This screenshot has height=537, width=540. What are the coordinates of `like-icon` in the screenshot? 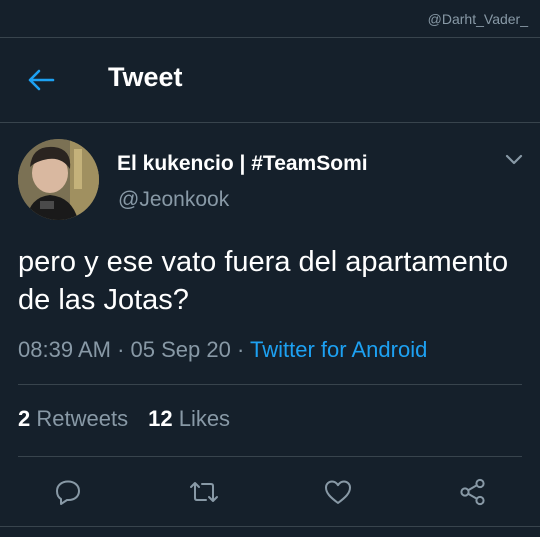 It's located at (338, 492).